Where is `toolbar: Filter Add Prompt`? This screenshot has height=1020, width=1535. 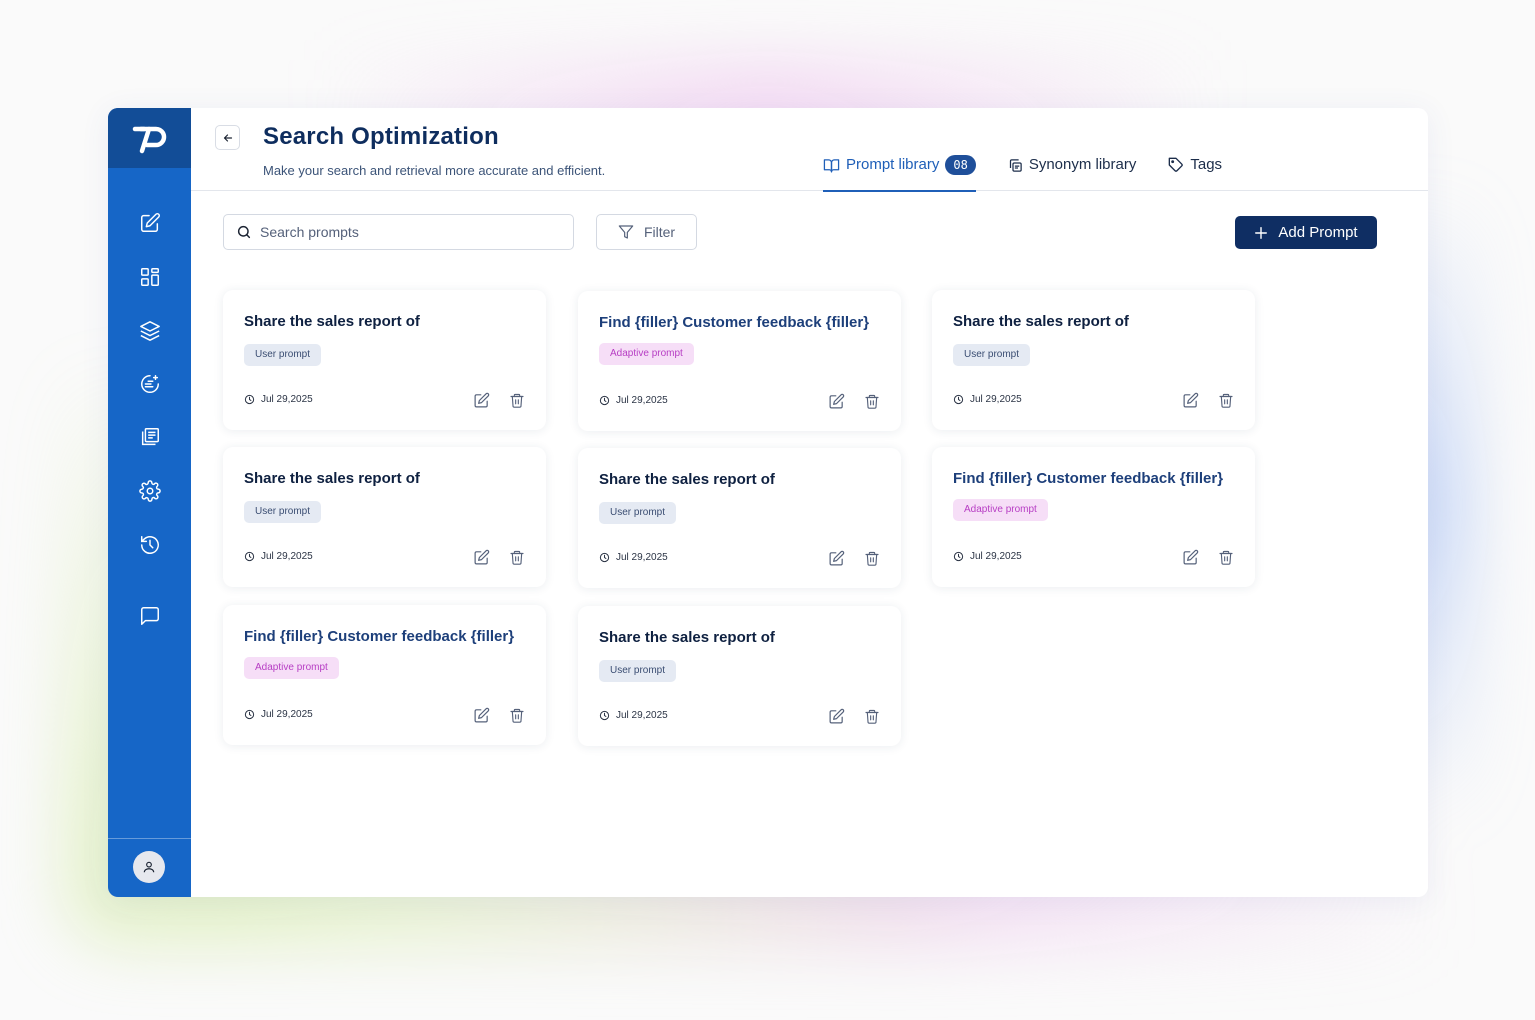 toolbar: Filter Add Prompt is located at coordinates (825, 232).